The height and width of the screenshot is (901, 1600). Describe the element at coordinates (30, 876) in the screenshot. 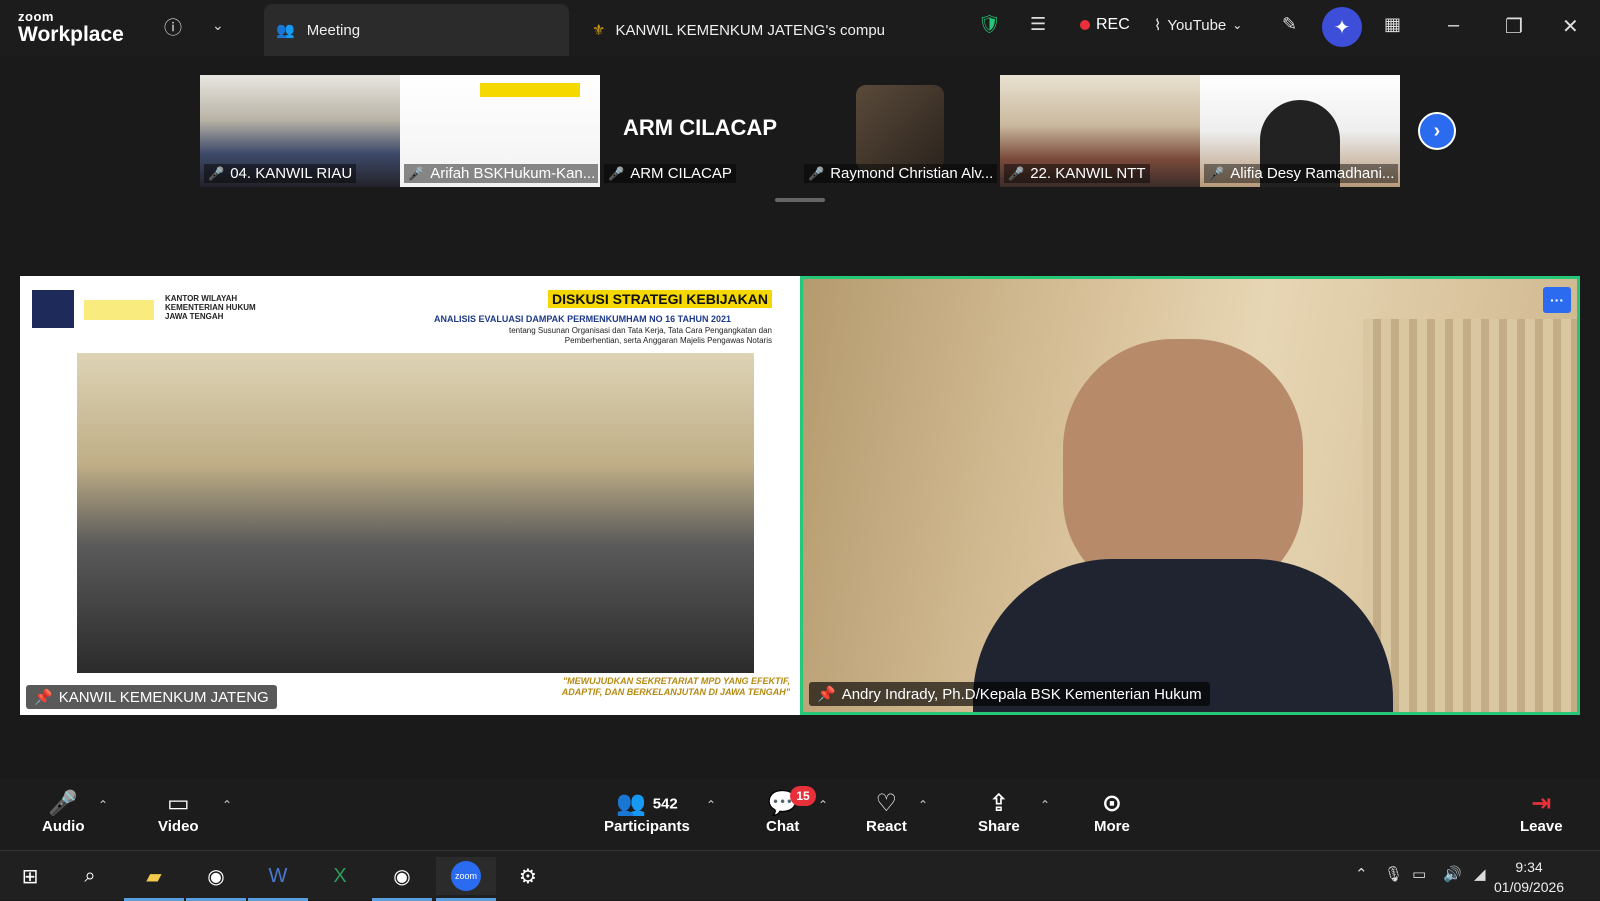

I see `start-button: ⊞` at that location.